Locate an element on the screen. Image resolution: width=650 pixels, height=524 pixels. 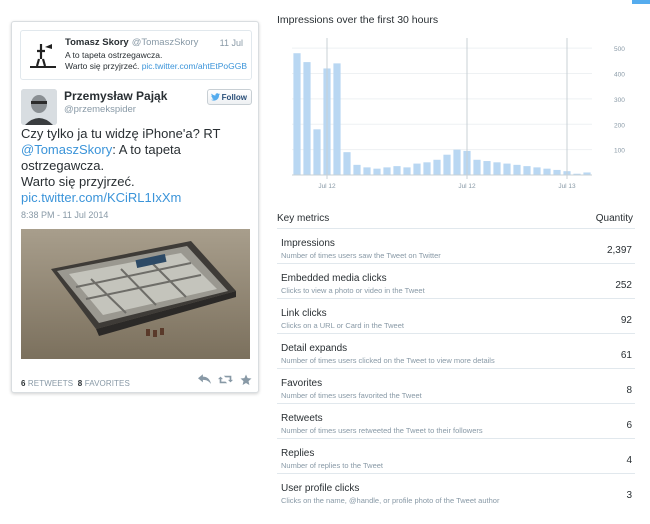
twitter-bird-icon is located at coordinates (215, 97).